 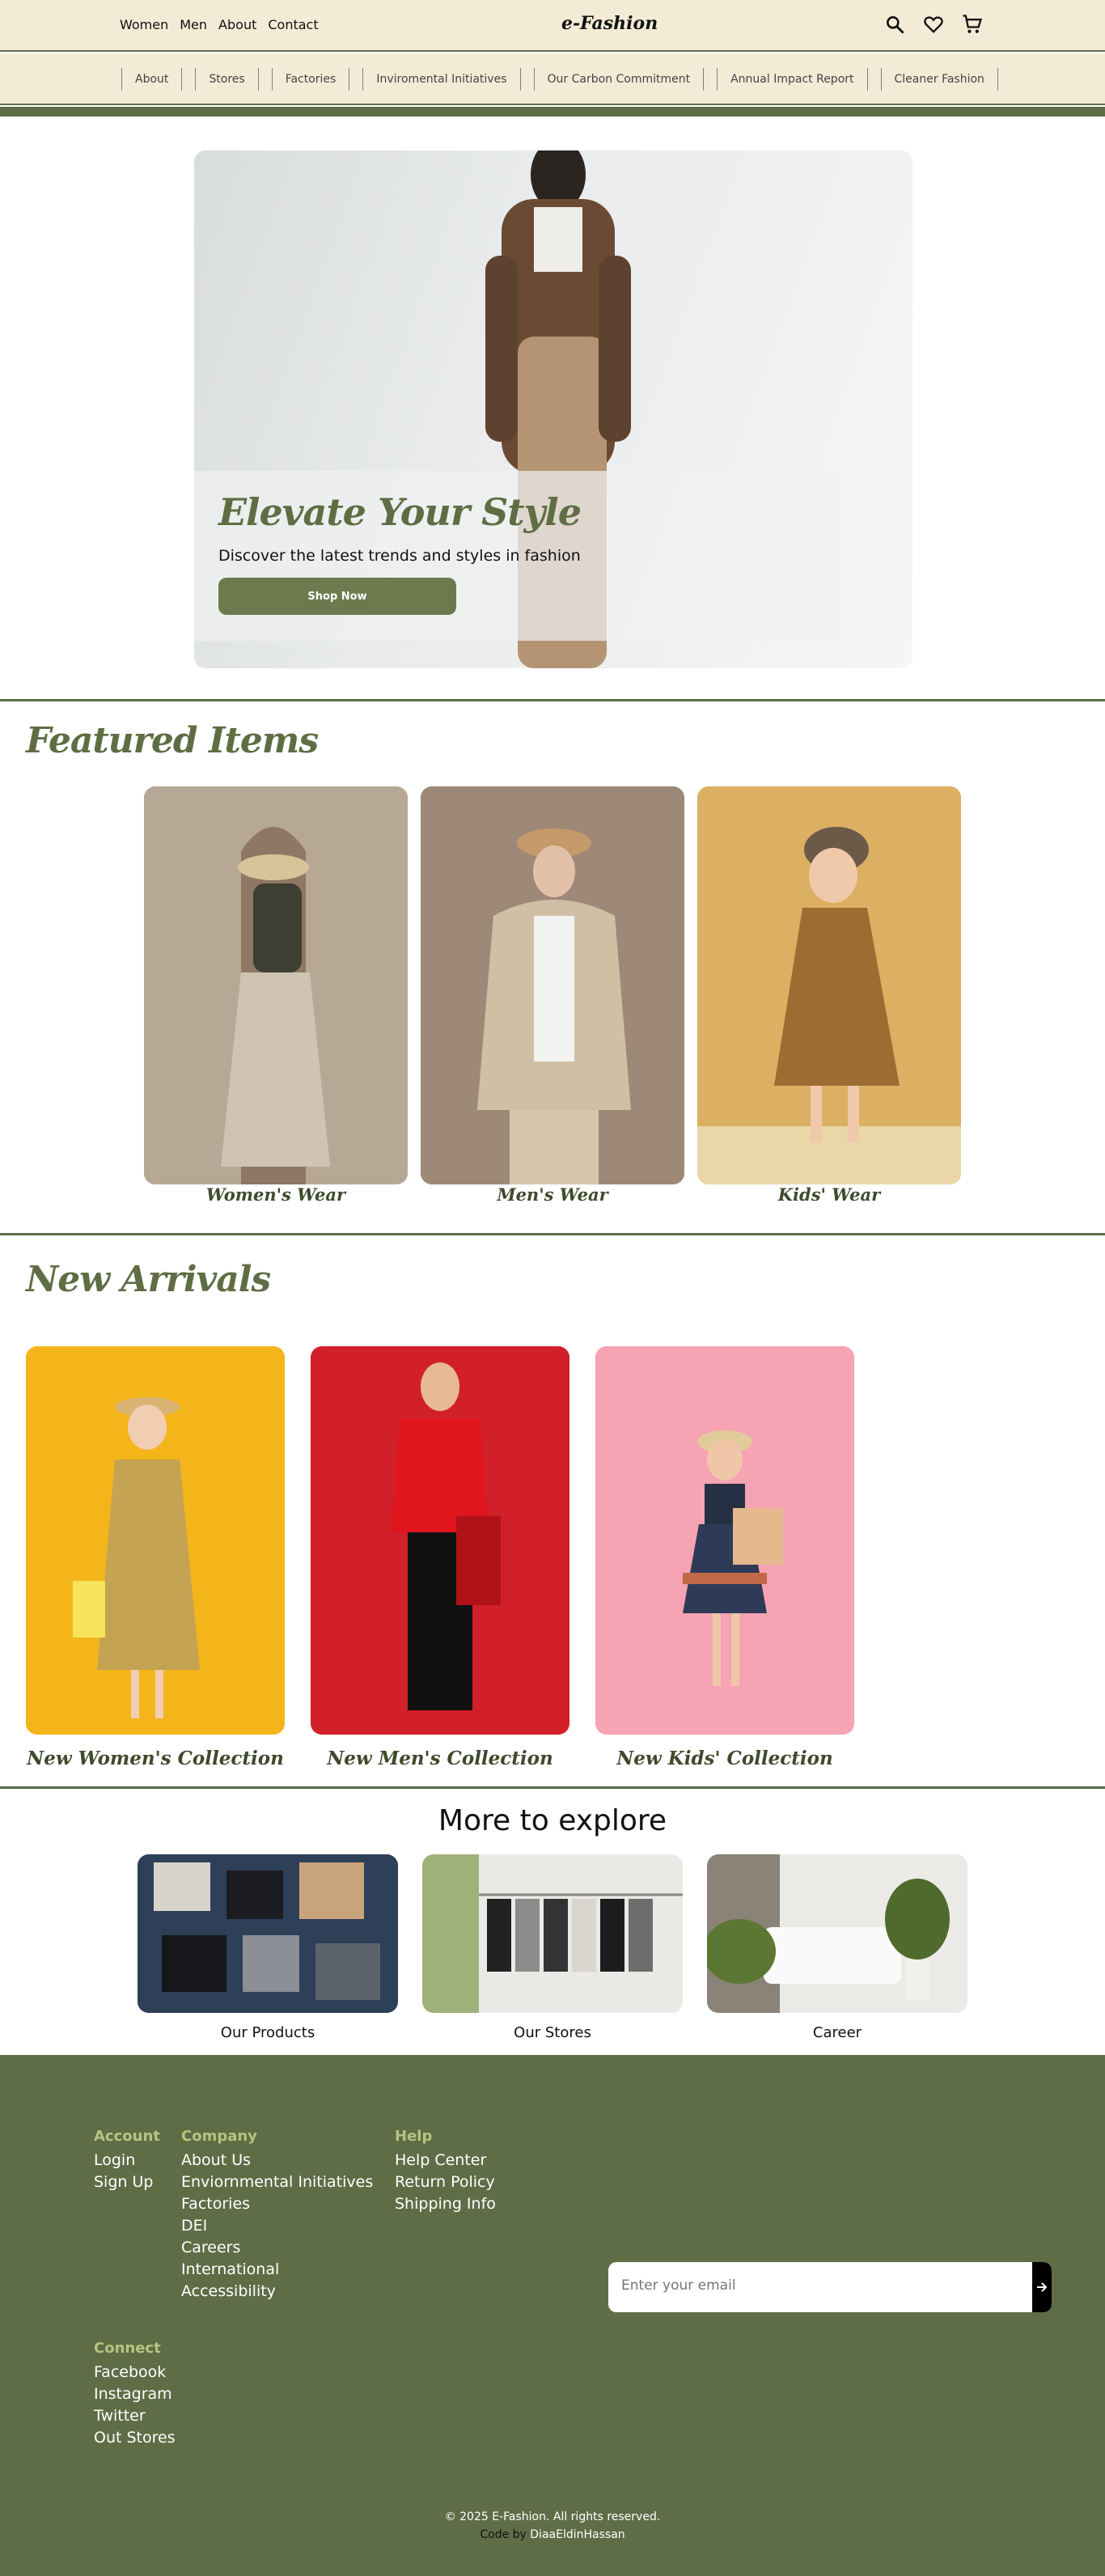 I want to click on footer-link-login: Login, so click(x=127, y=2160).